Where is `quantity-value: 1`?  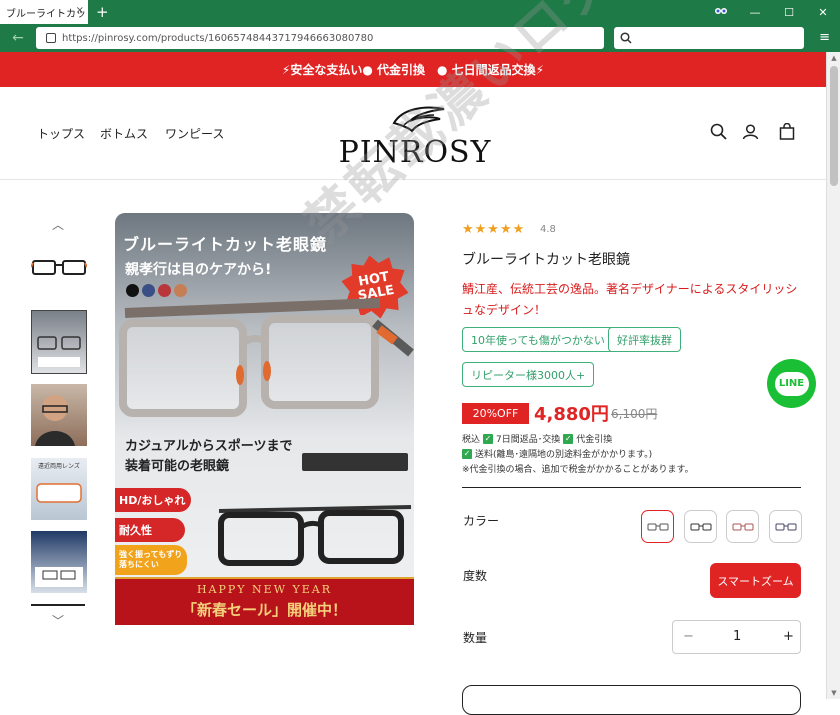
quantity-value: 1 is located at coordinates (737, 636).